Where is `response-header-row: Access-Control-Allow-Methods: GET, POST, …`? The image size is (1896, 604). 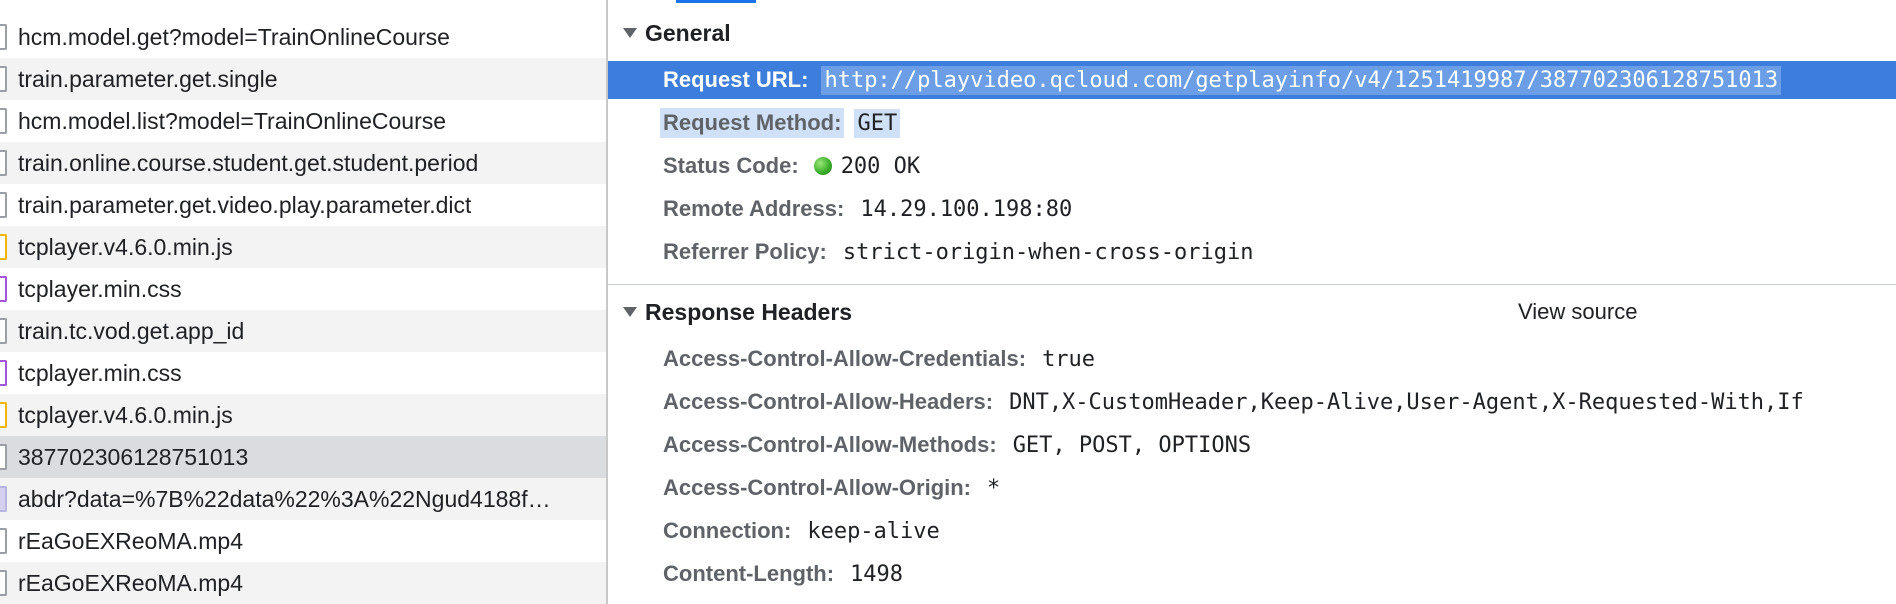 response-header-row: Access-Control-Allow-Methods: GET, POST, … is located at coordinates (1252, 445).